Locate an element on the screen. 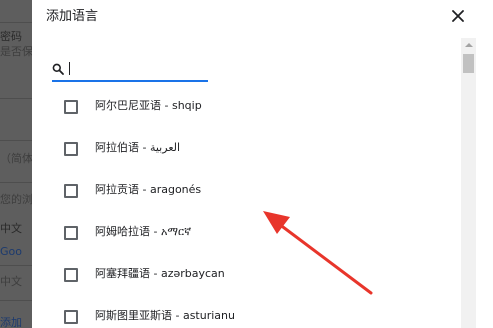  language-label: 阿尔巴尼亚语 - shqip is located at coordinates (148, 105).